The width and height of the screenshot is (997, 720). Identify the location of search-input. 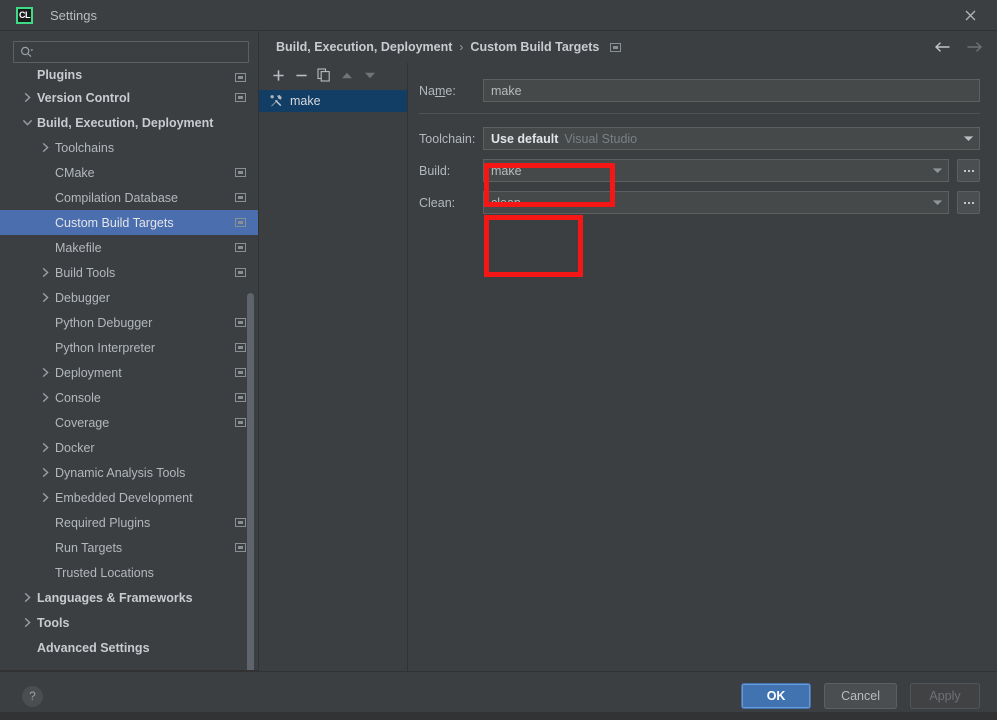
(139, 52).